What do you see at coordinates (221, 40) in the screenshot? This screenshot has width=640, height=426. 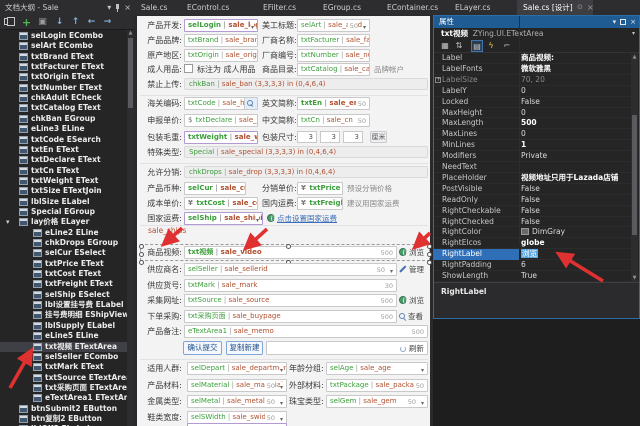 I see `field-sale_brand: txtBrand | sale_brand` at bounding box center [221, 40].